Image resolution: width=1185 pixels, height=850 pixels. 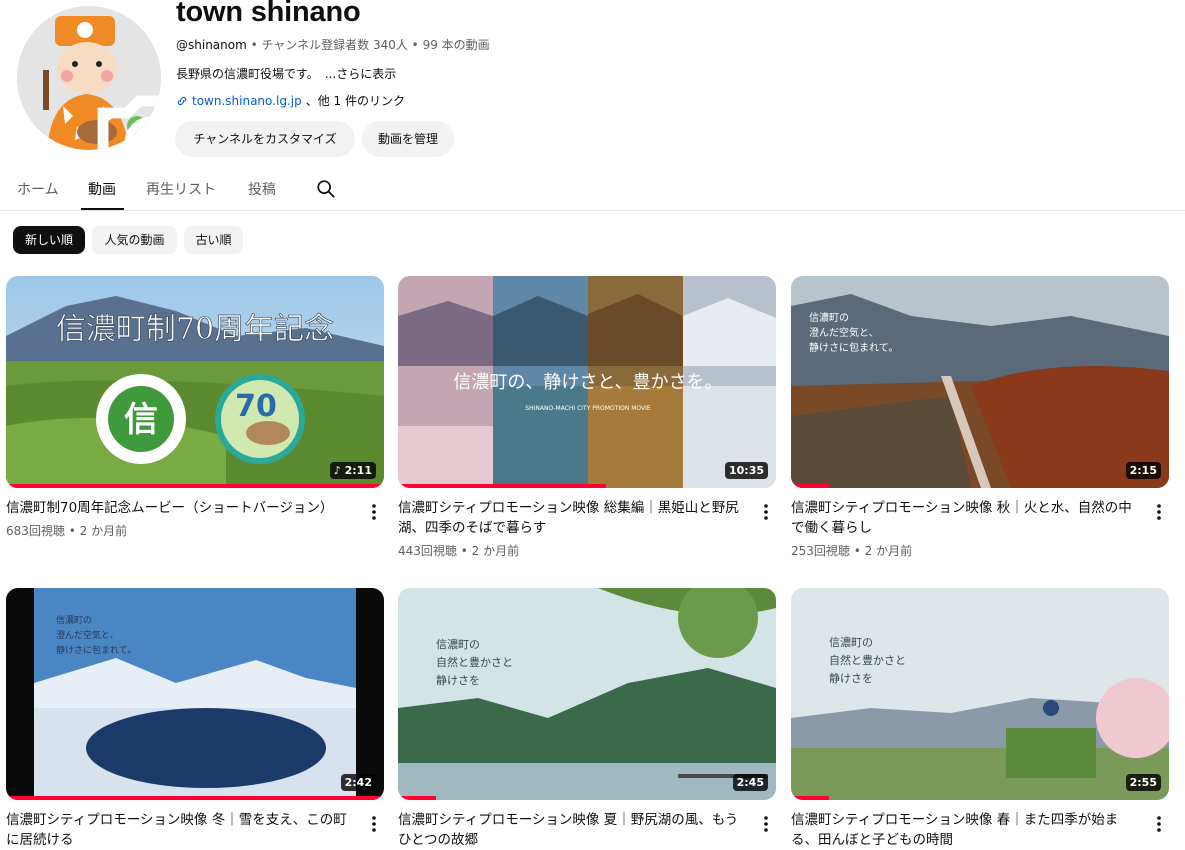 I want to click on duration-badge: 2:15, so click(x=1143, y=470).